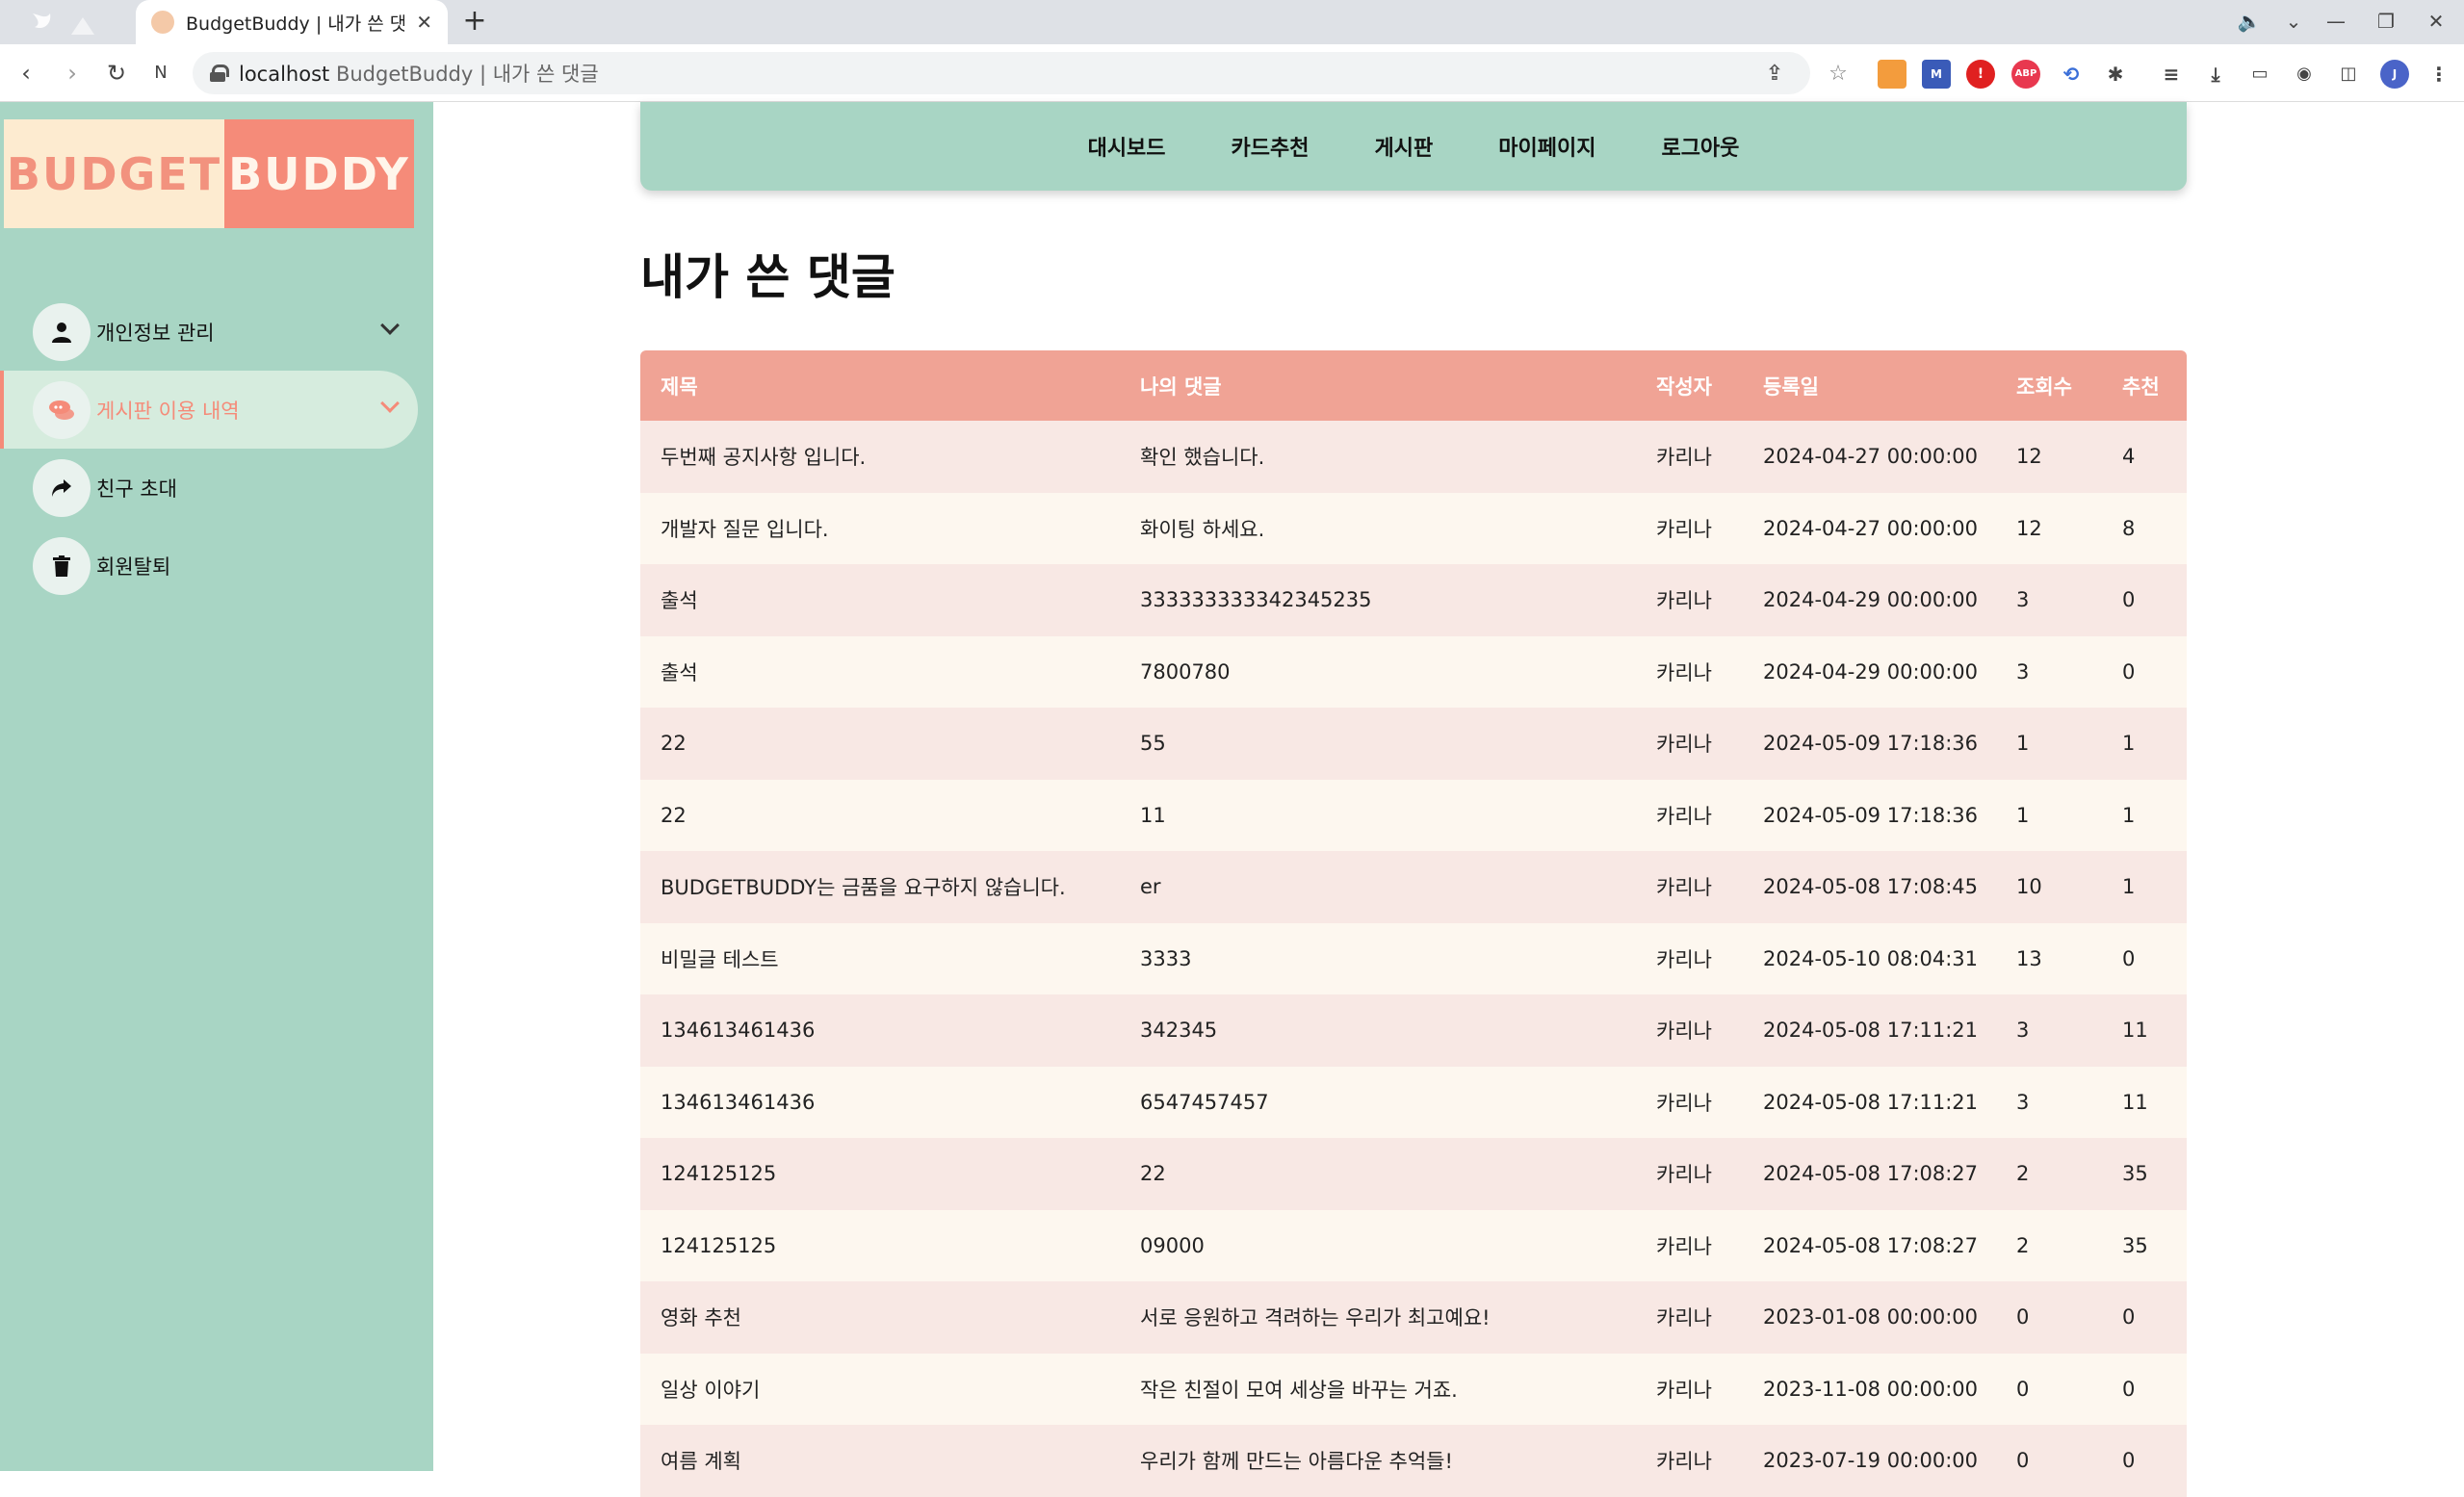 The image size is (2464, 1497). What do you see at coordinates (116, 73) in the screenshot?
I see `reload-icon: ↻` at bounding box center [116, 73].